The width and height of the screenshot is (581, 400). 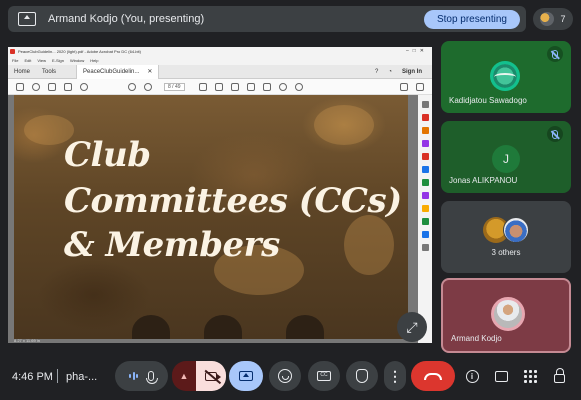 What do you see at coordinates (425, 156) in the screenshot?
I see `comment-tool-icon` at bounding box center [425, 156].